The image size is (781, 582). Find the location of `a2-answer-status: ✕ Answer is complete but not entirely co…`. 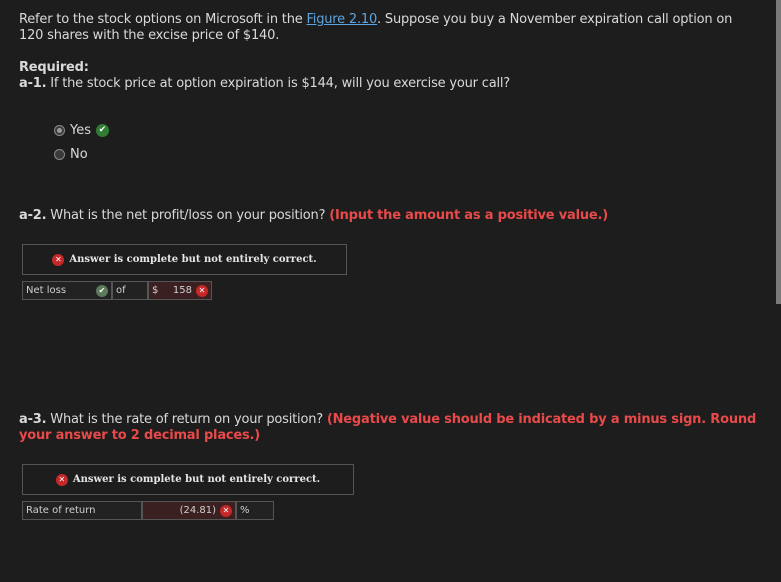

a2-answer-status: ✕ Answer is complete but not entirely co… is located at coordinates (184, 259).